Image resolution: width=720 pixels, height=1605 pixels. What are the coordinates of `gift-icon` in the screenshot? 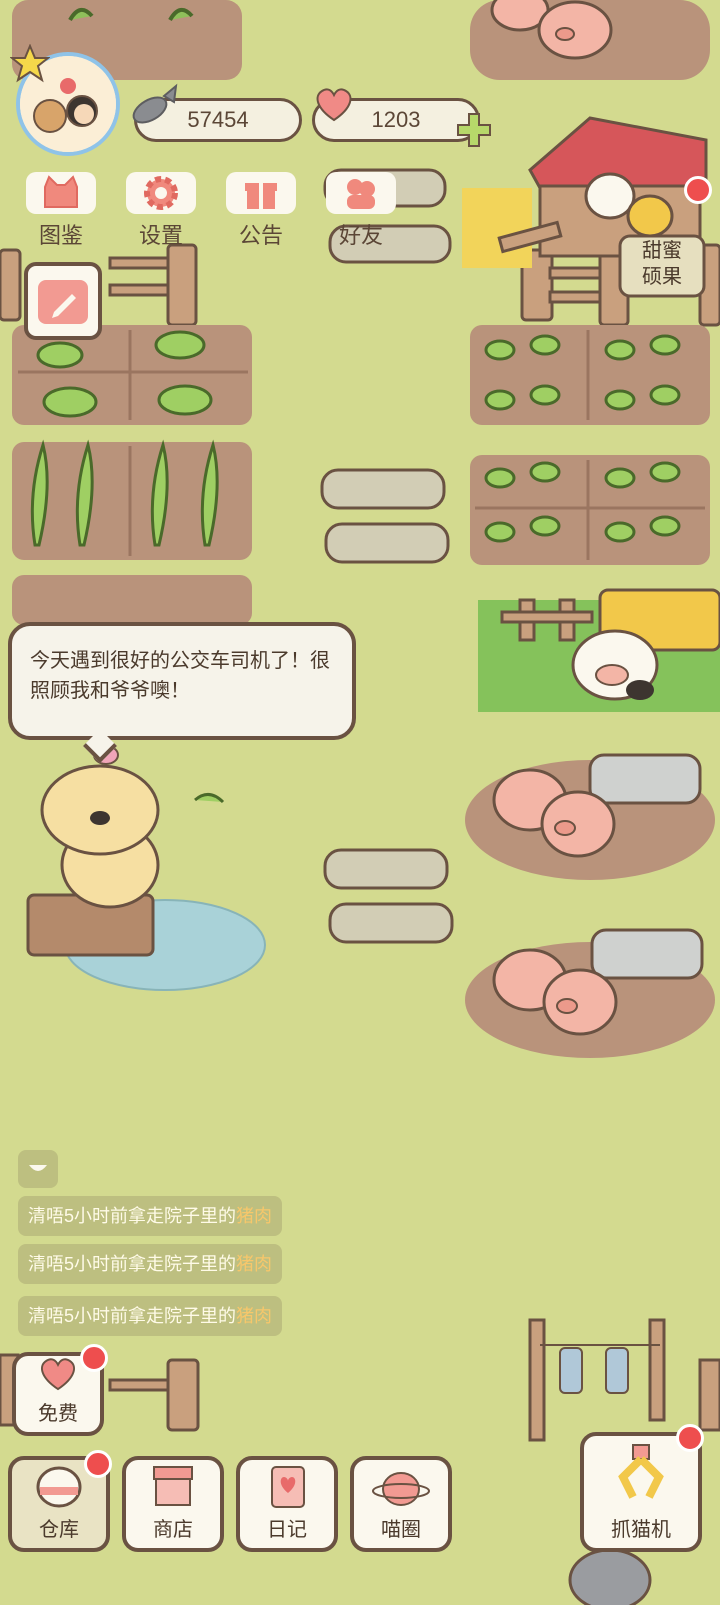 It's located at (261, 196).